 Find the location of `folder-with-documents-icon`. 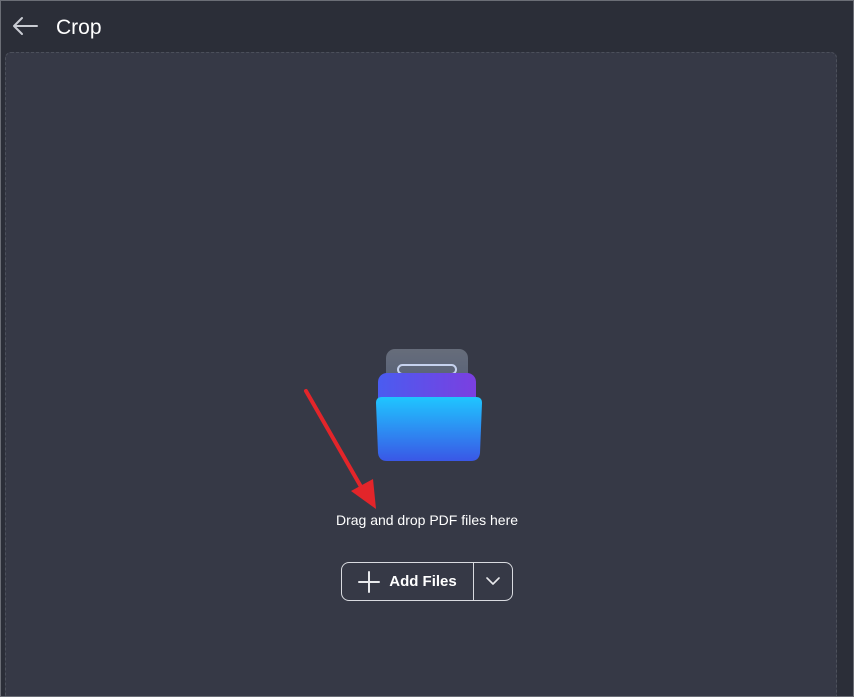

folder-with-documents-icon is located at coordinates (429, 405).